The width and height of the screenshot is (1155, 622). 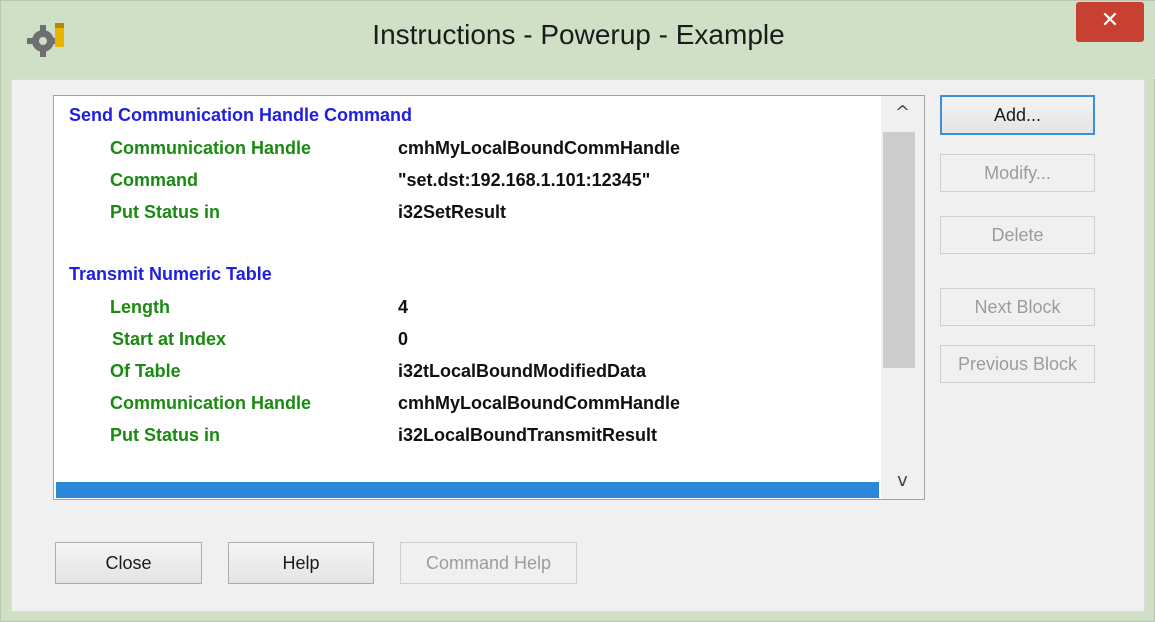 I want to click on row-value: i32LocalBoundTransmitResult, so click(x=527, y=435).